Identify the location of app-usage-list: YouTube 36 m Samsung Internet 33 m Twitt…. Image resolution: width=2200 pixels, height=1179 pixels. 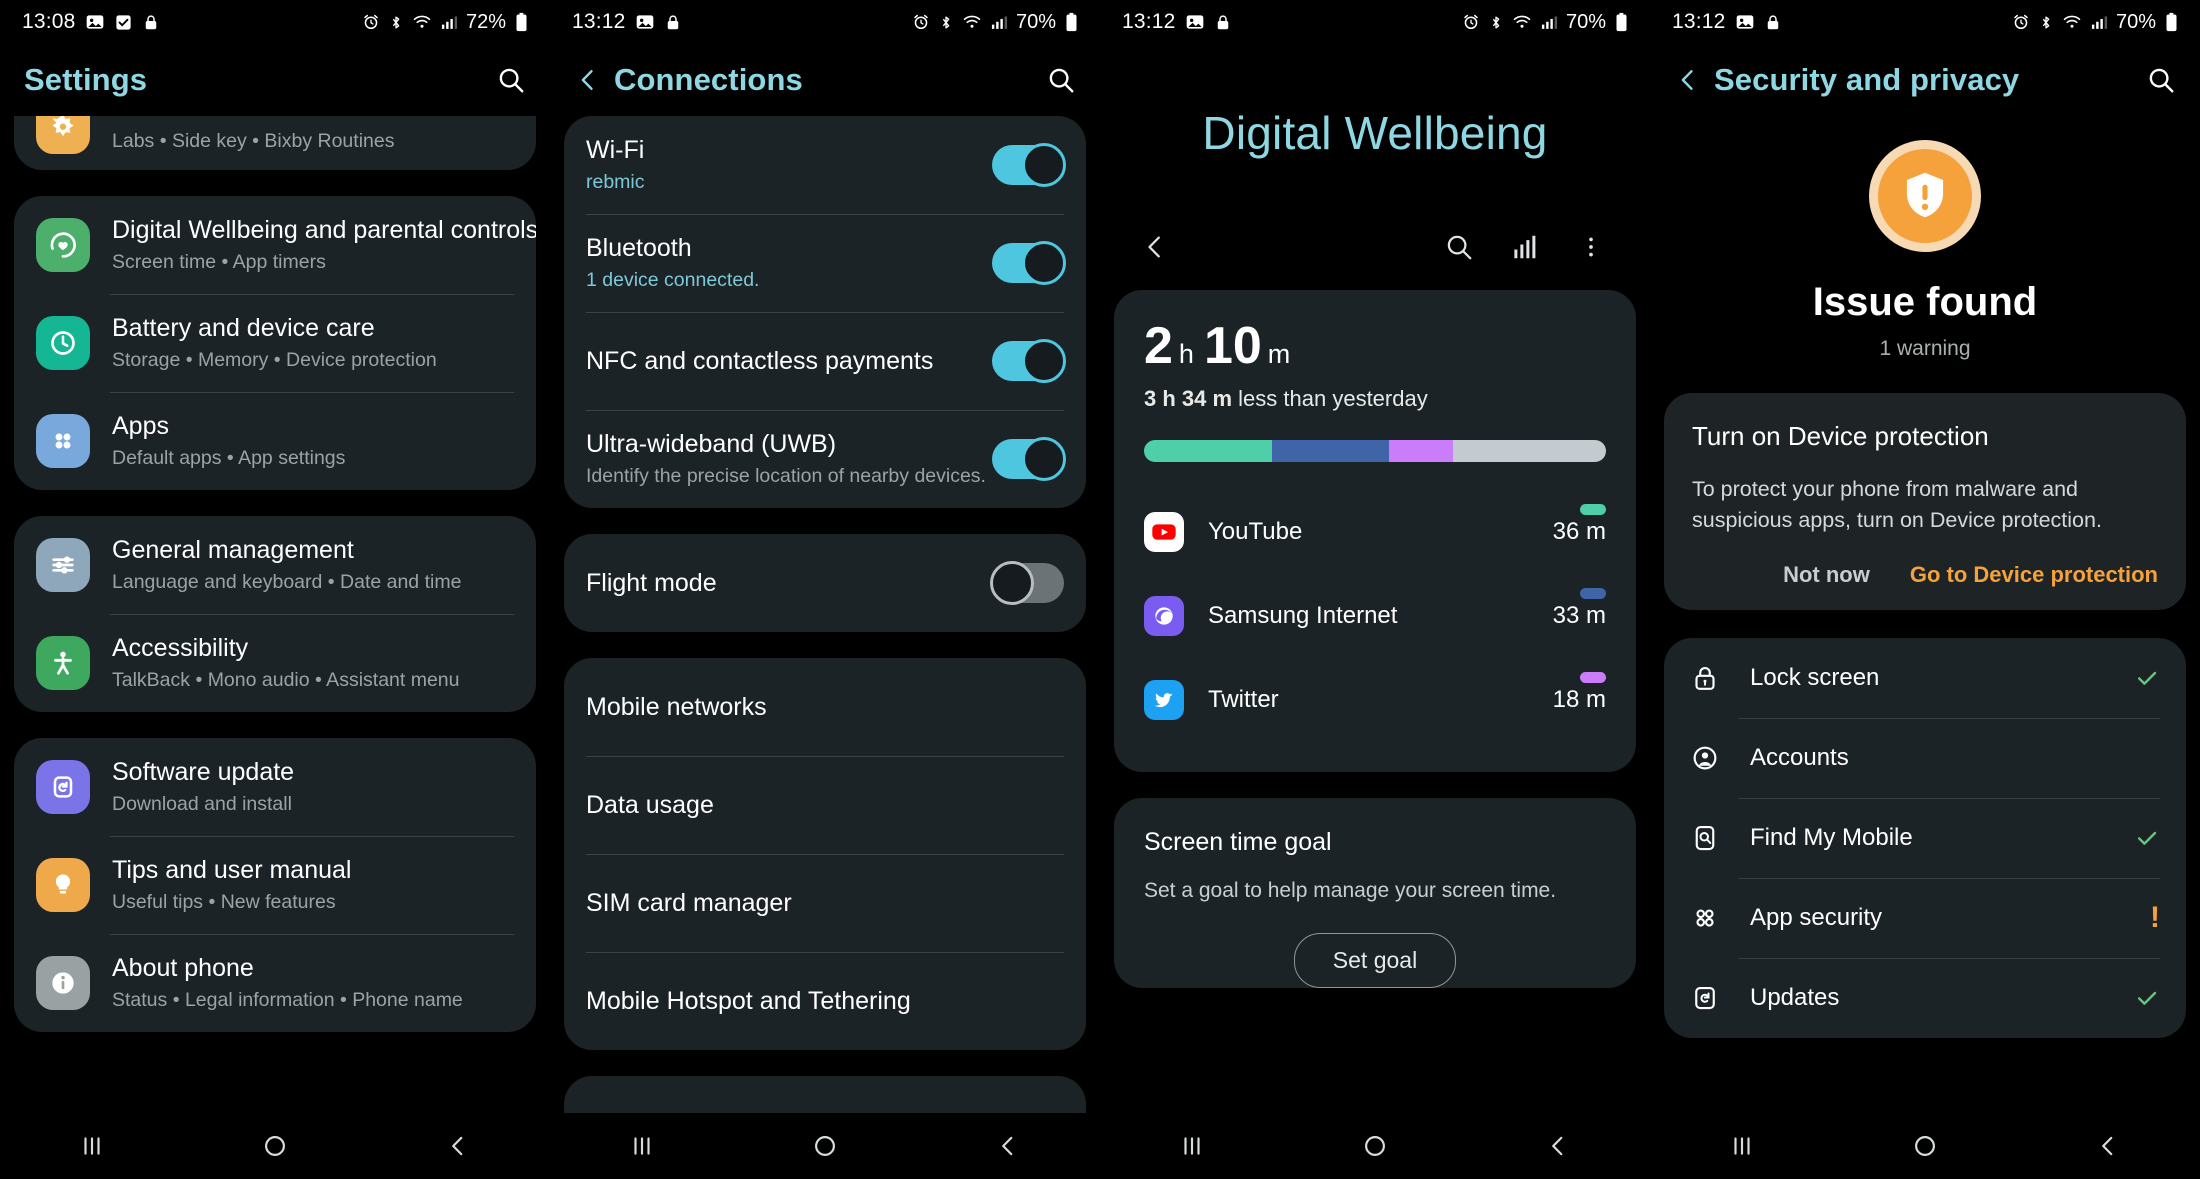
(1375, 616).